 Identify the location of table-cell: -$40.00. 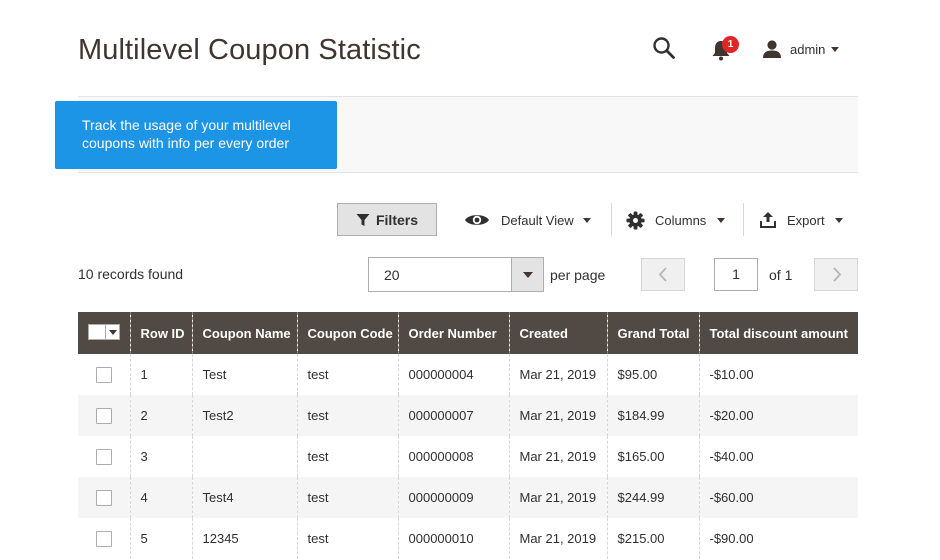
(778, 456).